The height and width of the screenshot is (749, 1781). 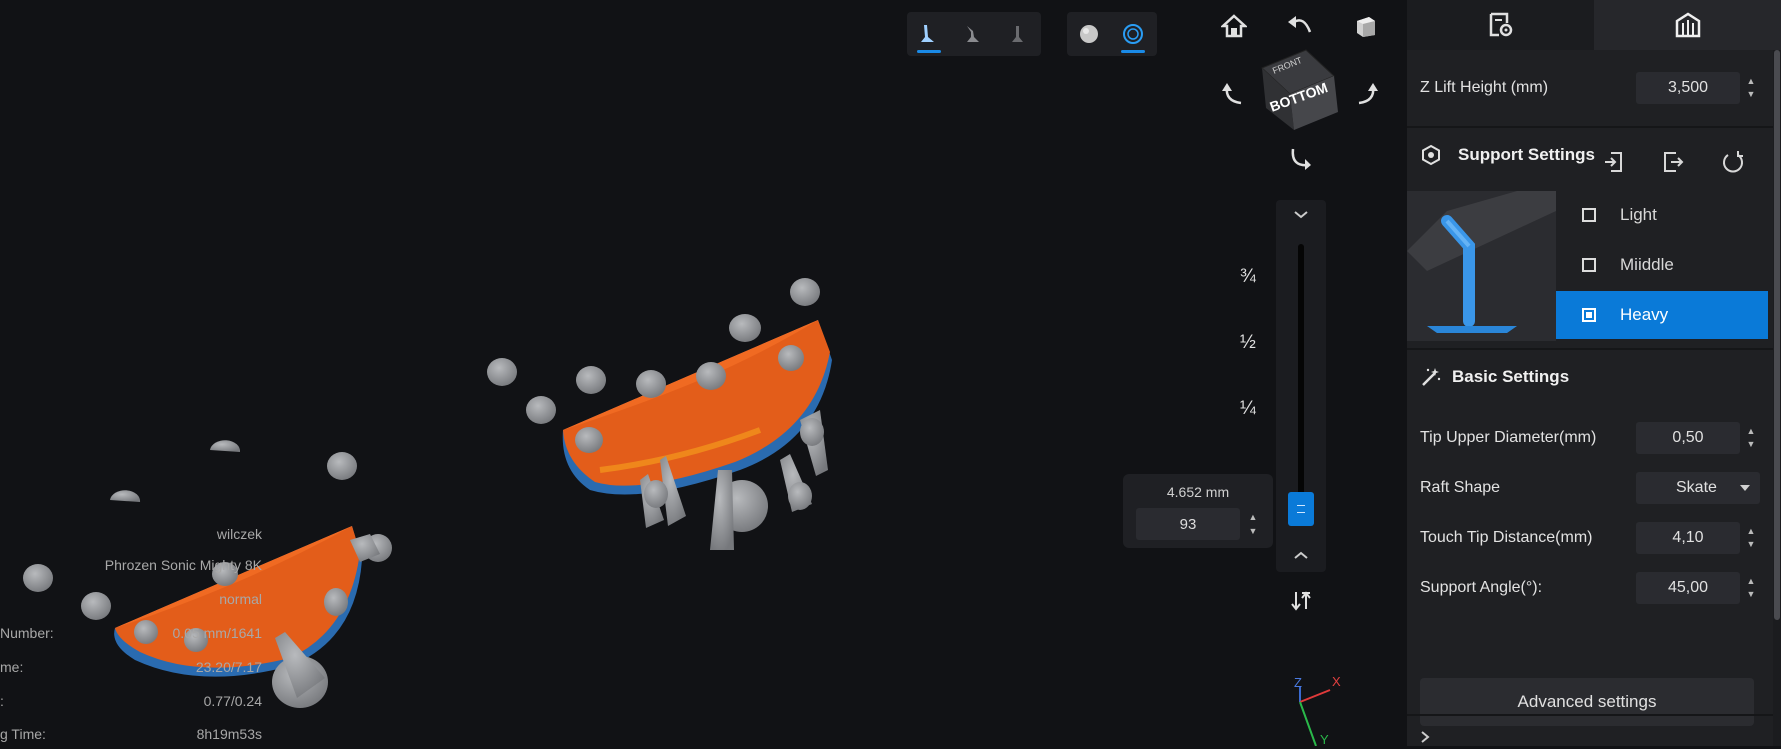 What do you see at coordinates (183, 565) in the screenshot?
I see `info-printer: Phrozen Sonic Mighty 8K` at bounding box center [183, 565].